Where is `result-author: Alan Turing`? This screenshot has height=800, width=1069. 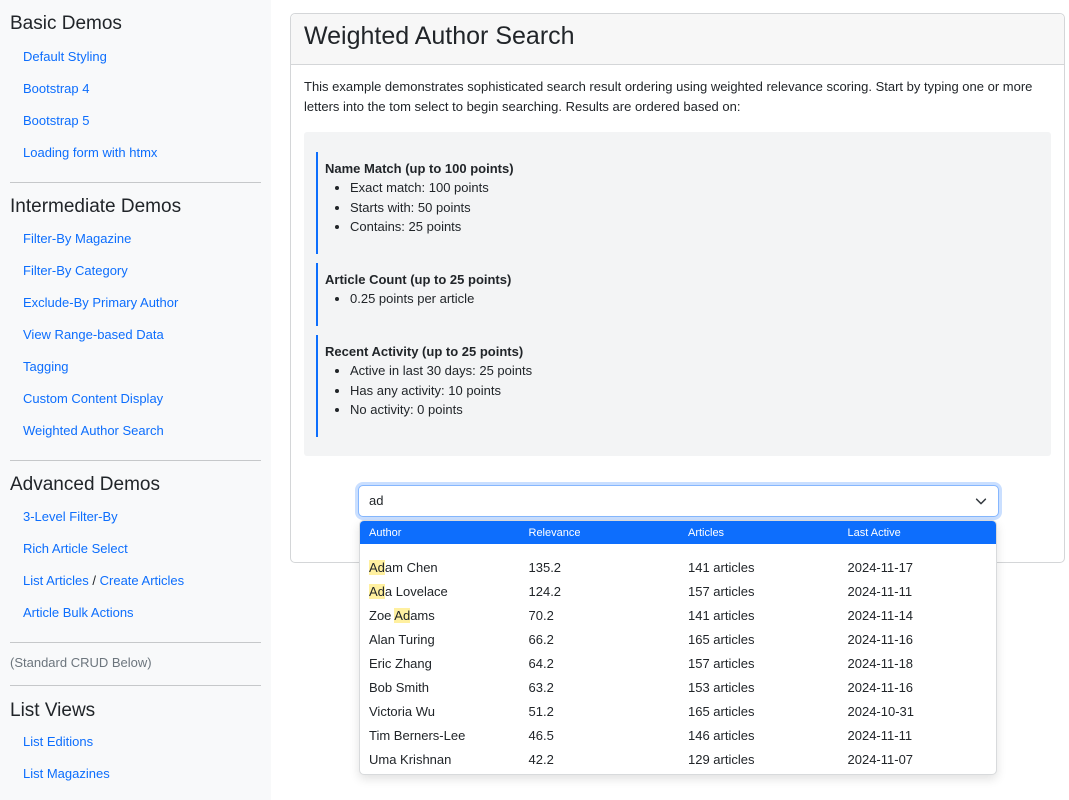 result-author: Alan Turing is located at coordinates (440, 639).